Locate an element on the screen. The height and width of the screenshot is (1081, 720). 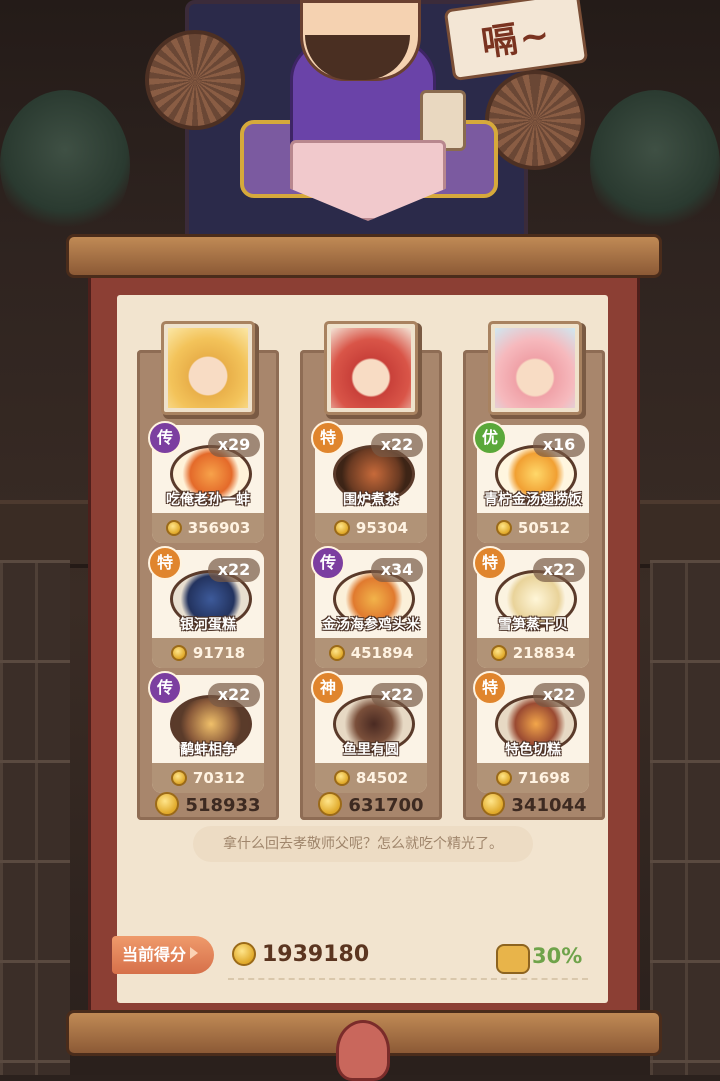
dish-card: 传 x22 鹬蚌相争 70312 is located at coordinates (206, 732).